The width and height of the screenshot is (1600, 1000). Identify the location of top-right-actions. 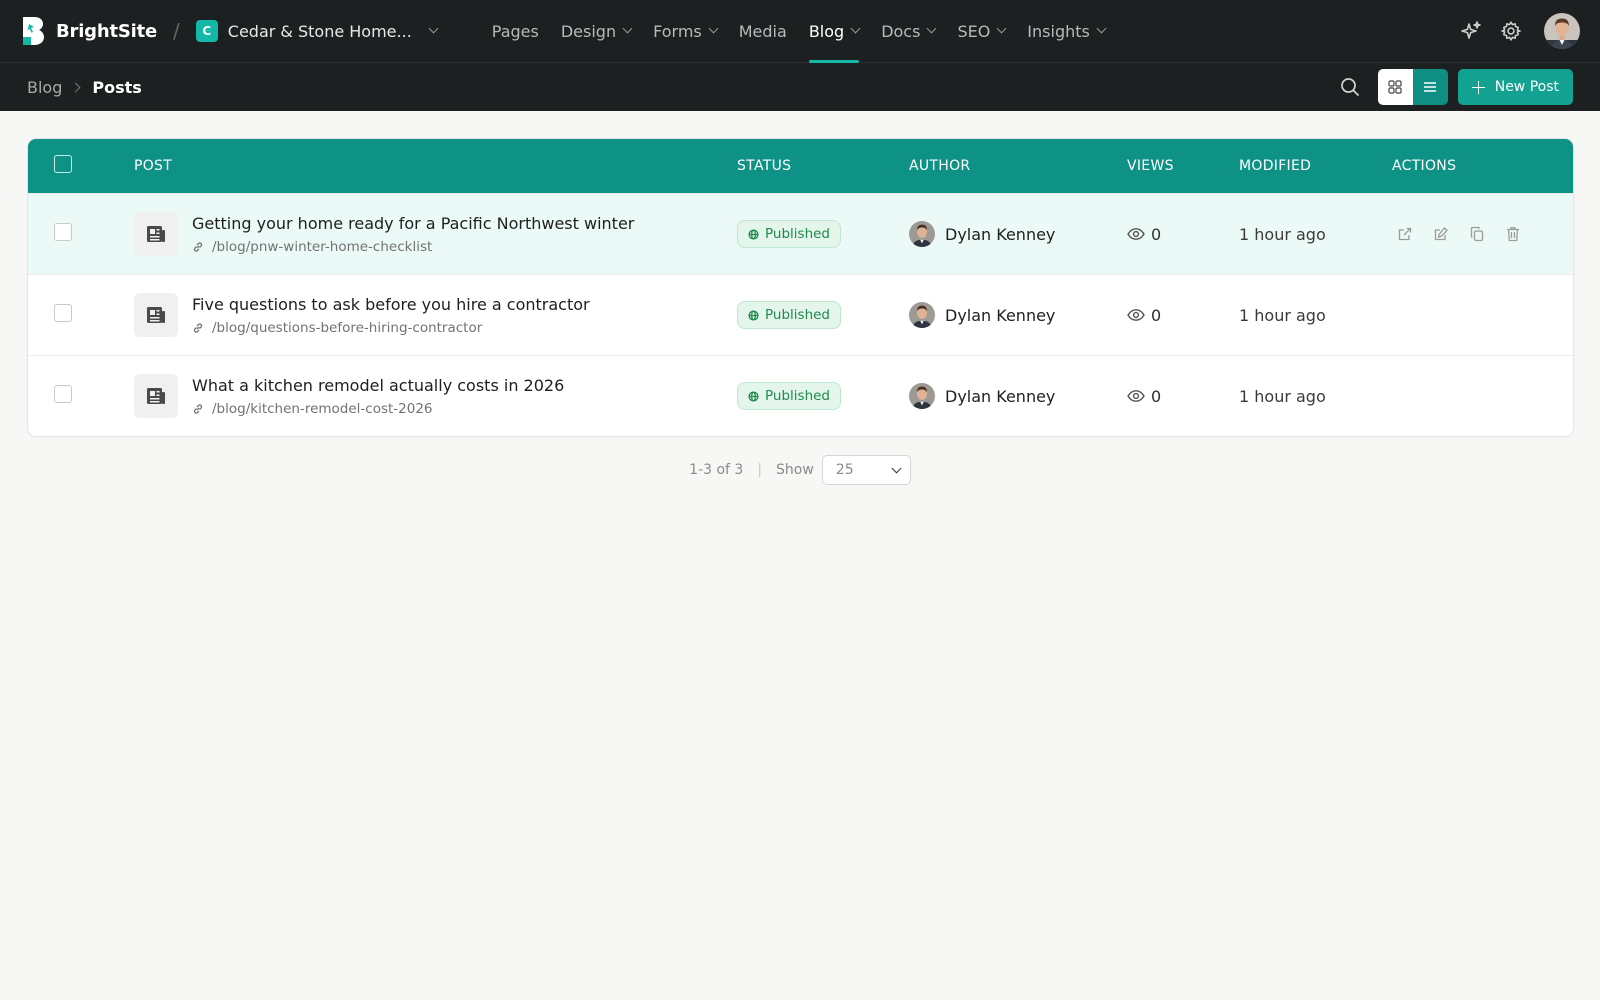
(1520, 31).